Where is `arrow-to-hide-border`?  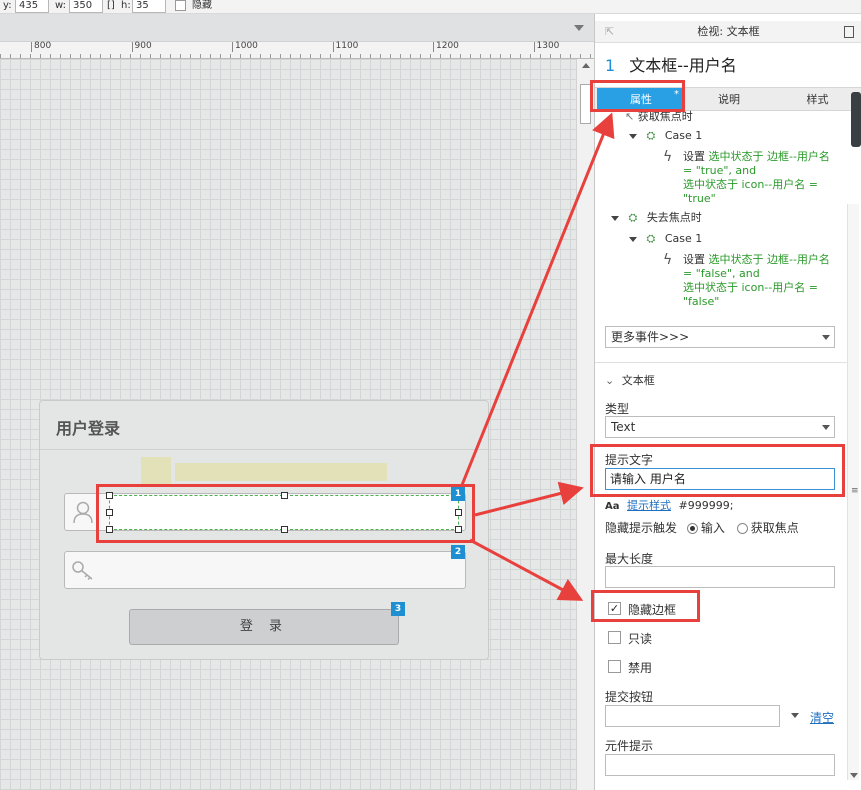
arrow-to-hide-border is located at coordinates (526, 569).